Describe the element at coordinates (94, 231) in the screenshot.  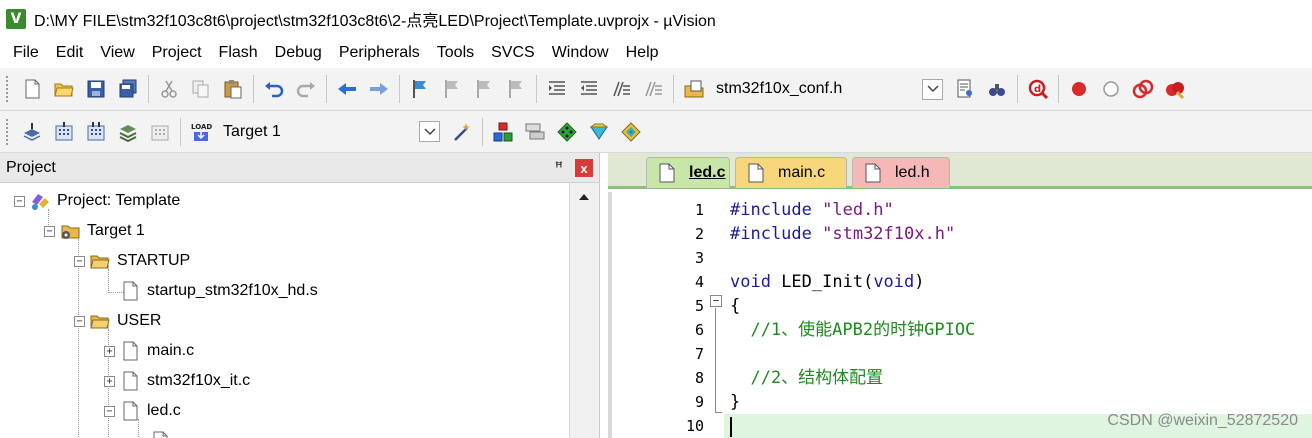
I see `tree-item-target: − Target 1` at that location.